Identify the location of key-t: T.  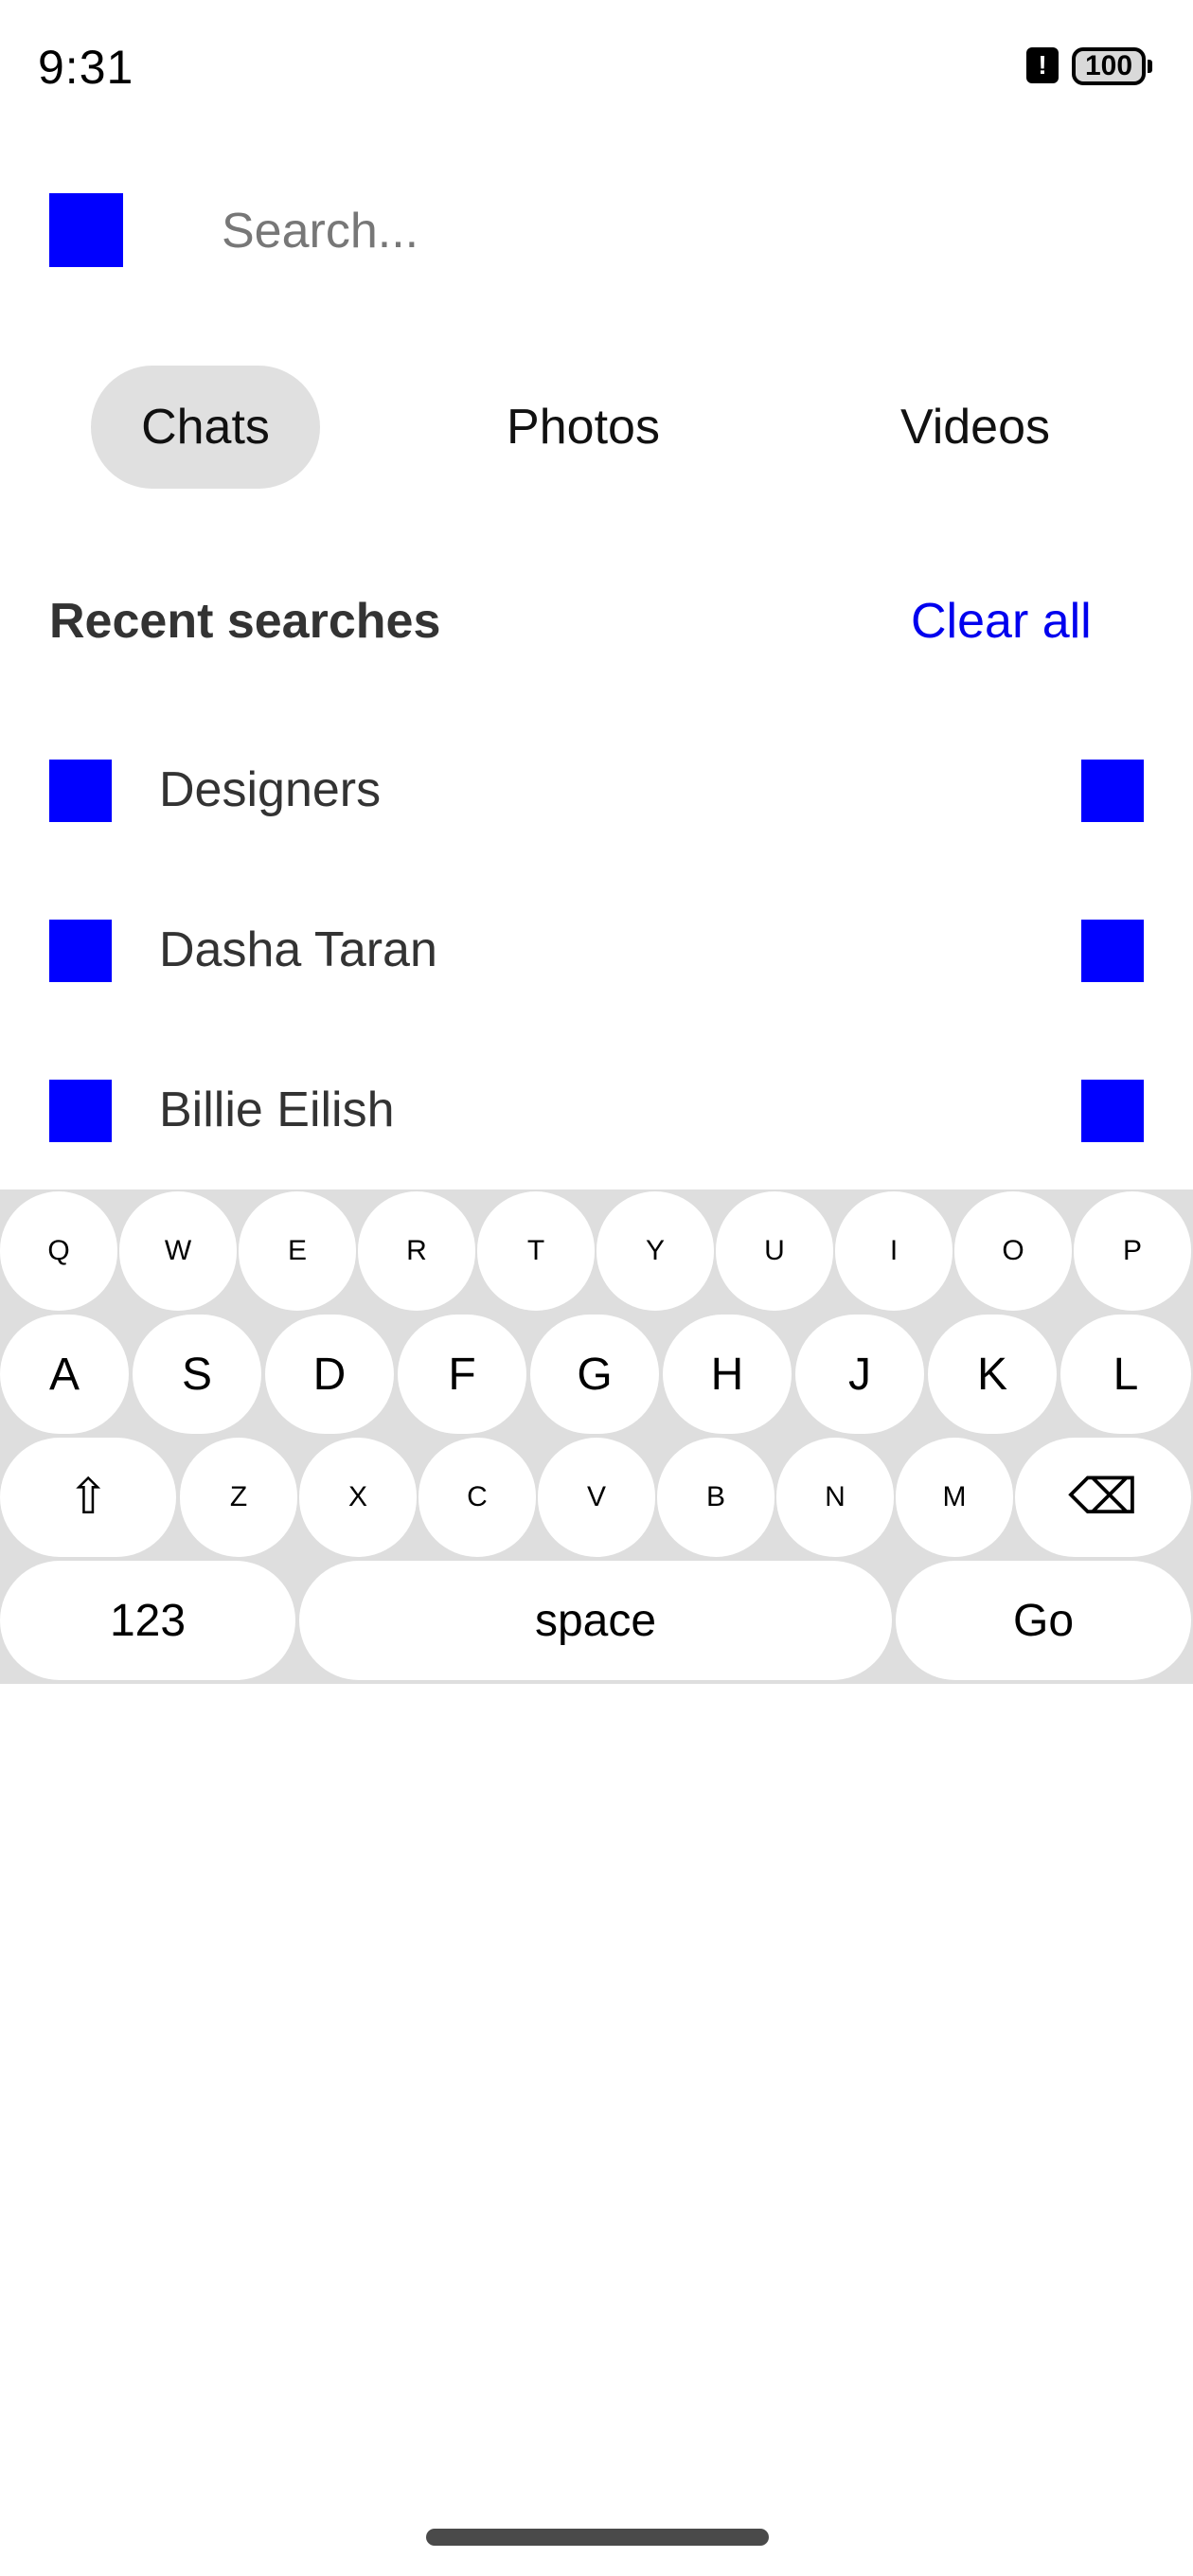
(536, 1251).